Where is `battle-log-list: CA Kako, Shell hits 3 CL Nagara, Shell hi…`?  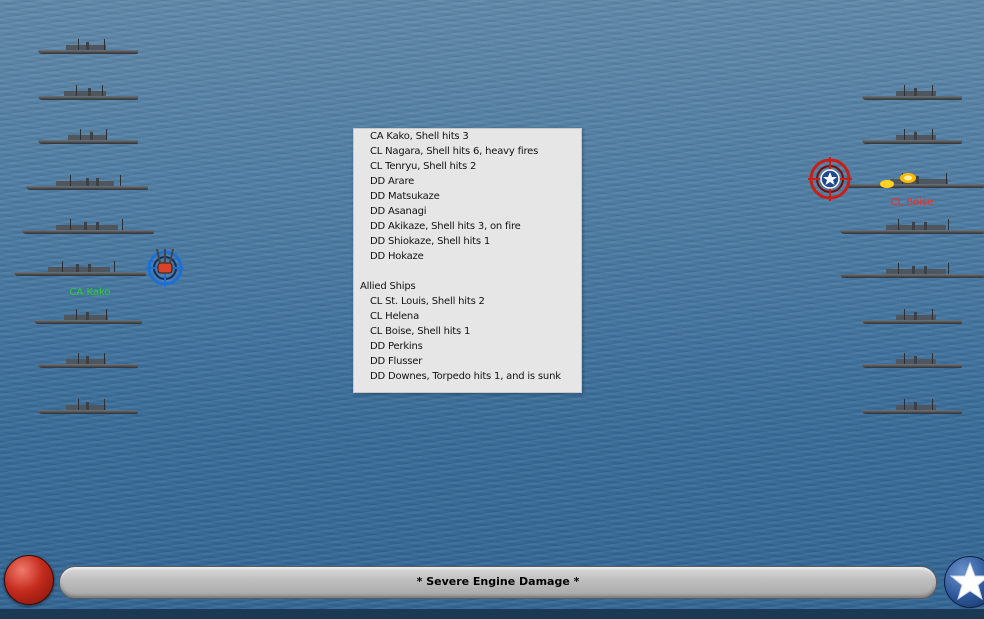 battle-log-list: CA Kako, Shell hits 3 CL Nagara, Shell hi… is located at coordinates (467, 256).